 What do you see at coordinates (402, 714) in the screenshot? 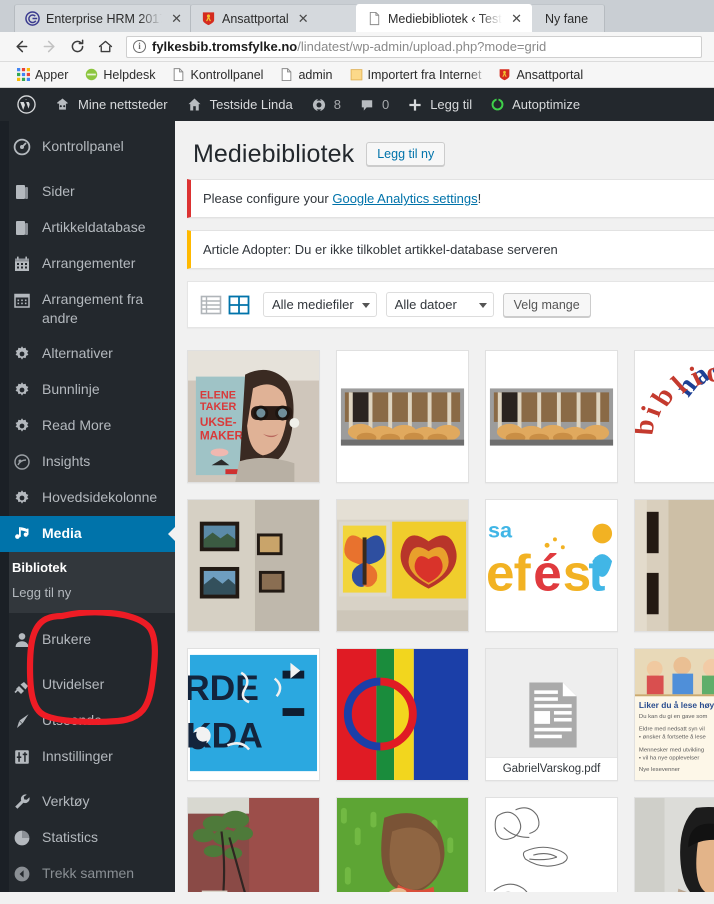
I see `media-tile-sami-flag` at bounding box center [402, 714].